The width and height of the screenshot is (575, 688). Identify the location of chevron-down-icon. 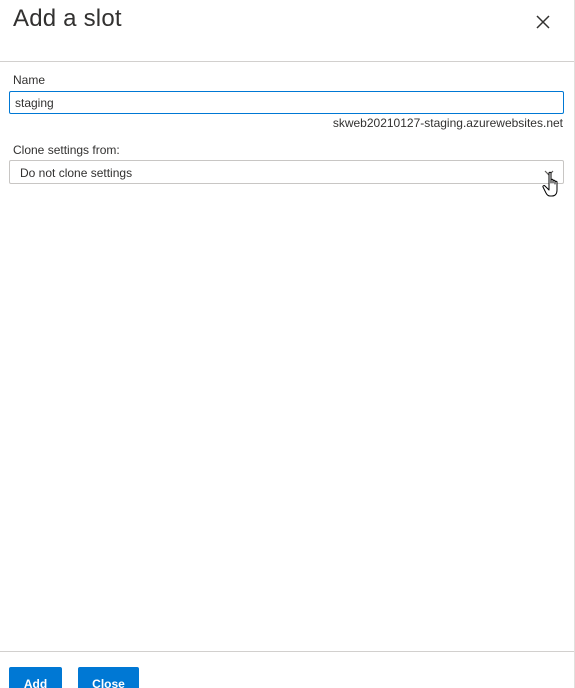
(549, 173).